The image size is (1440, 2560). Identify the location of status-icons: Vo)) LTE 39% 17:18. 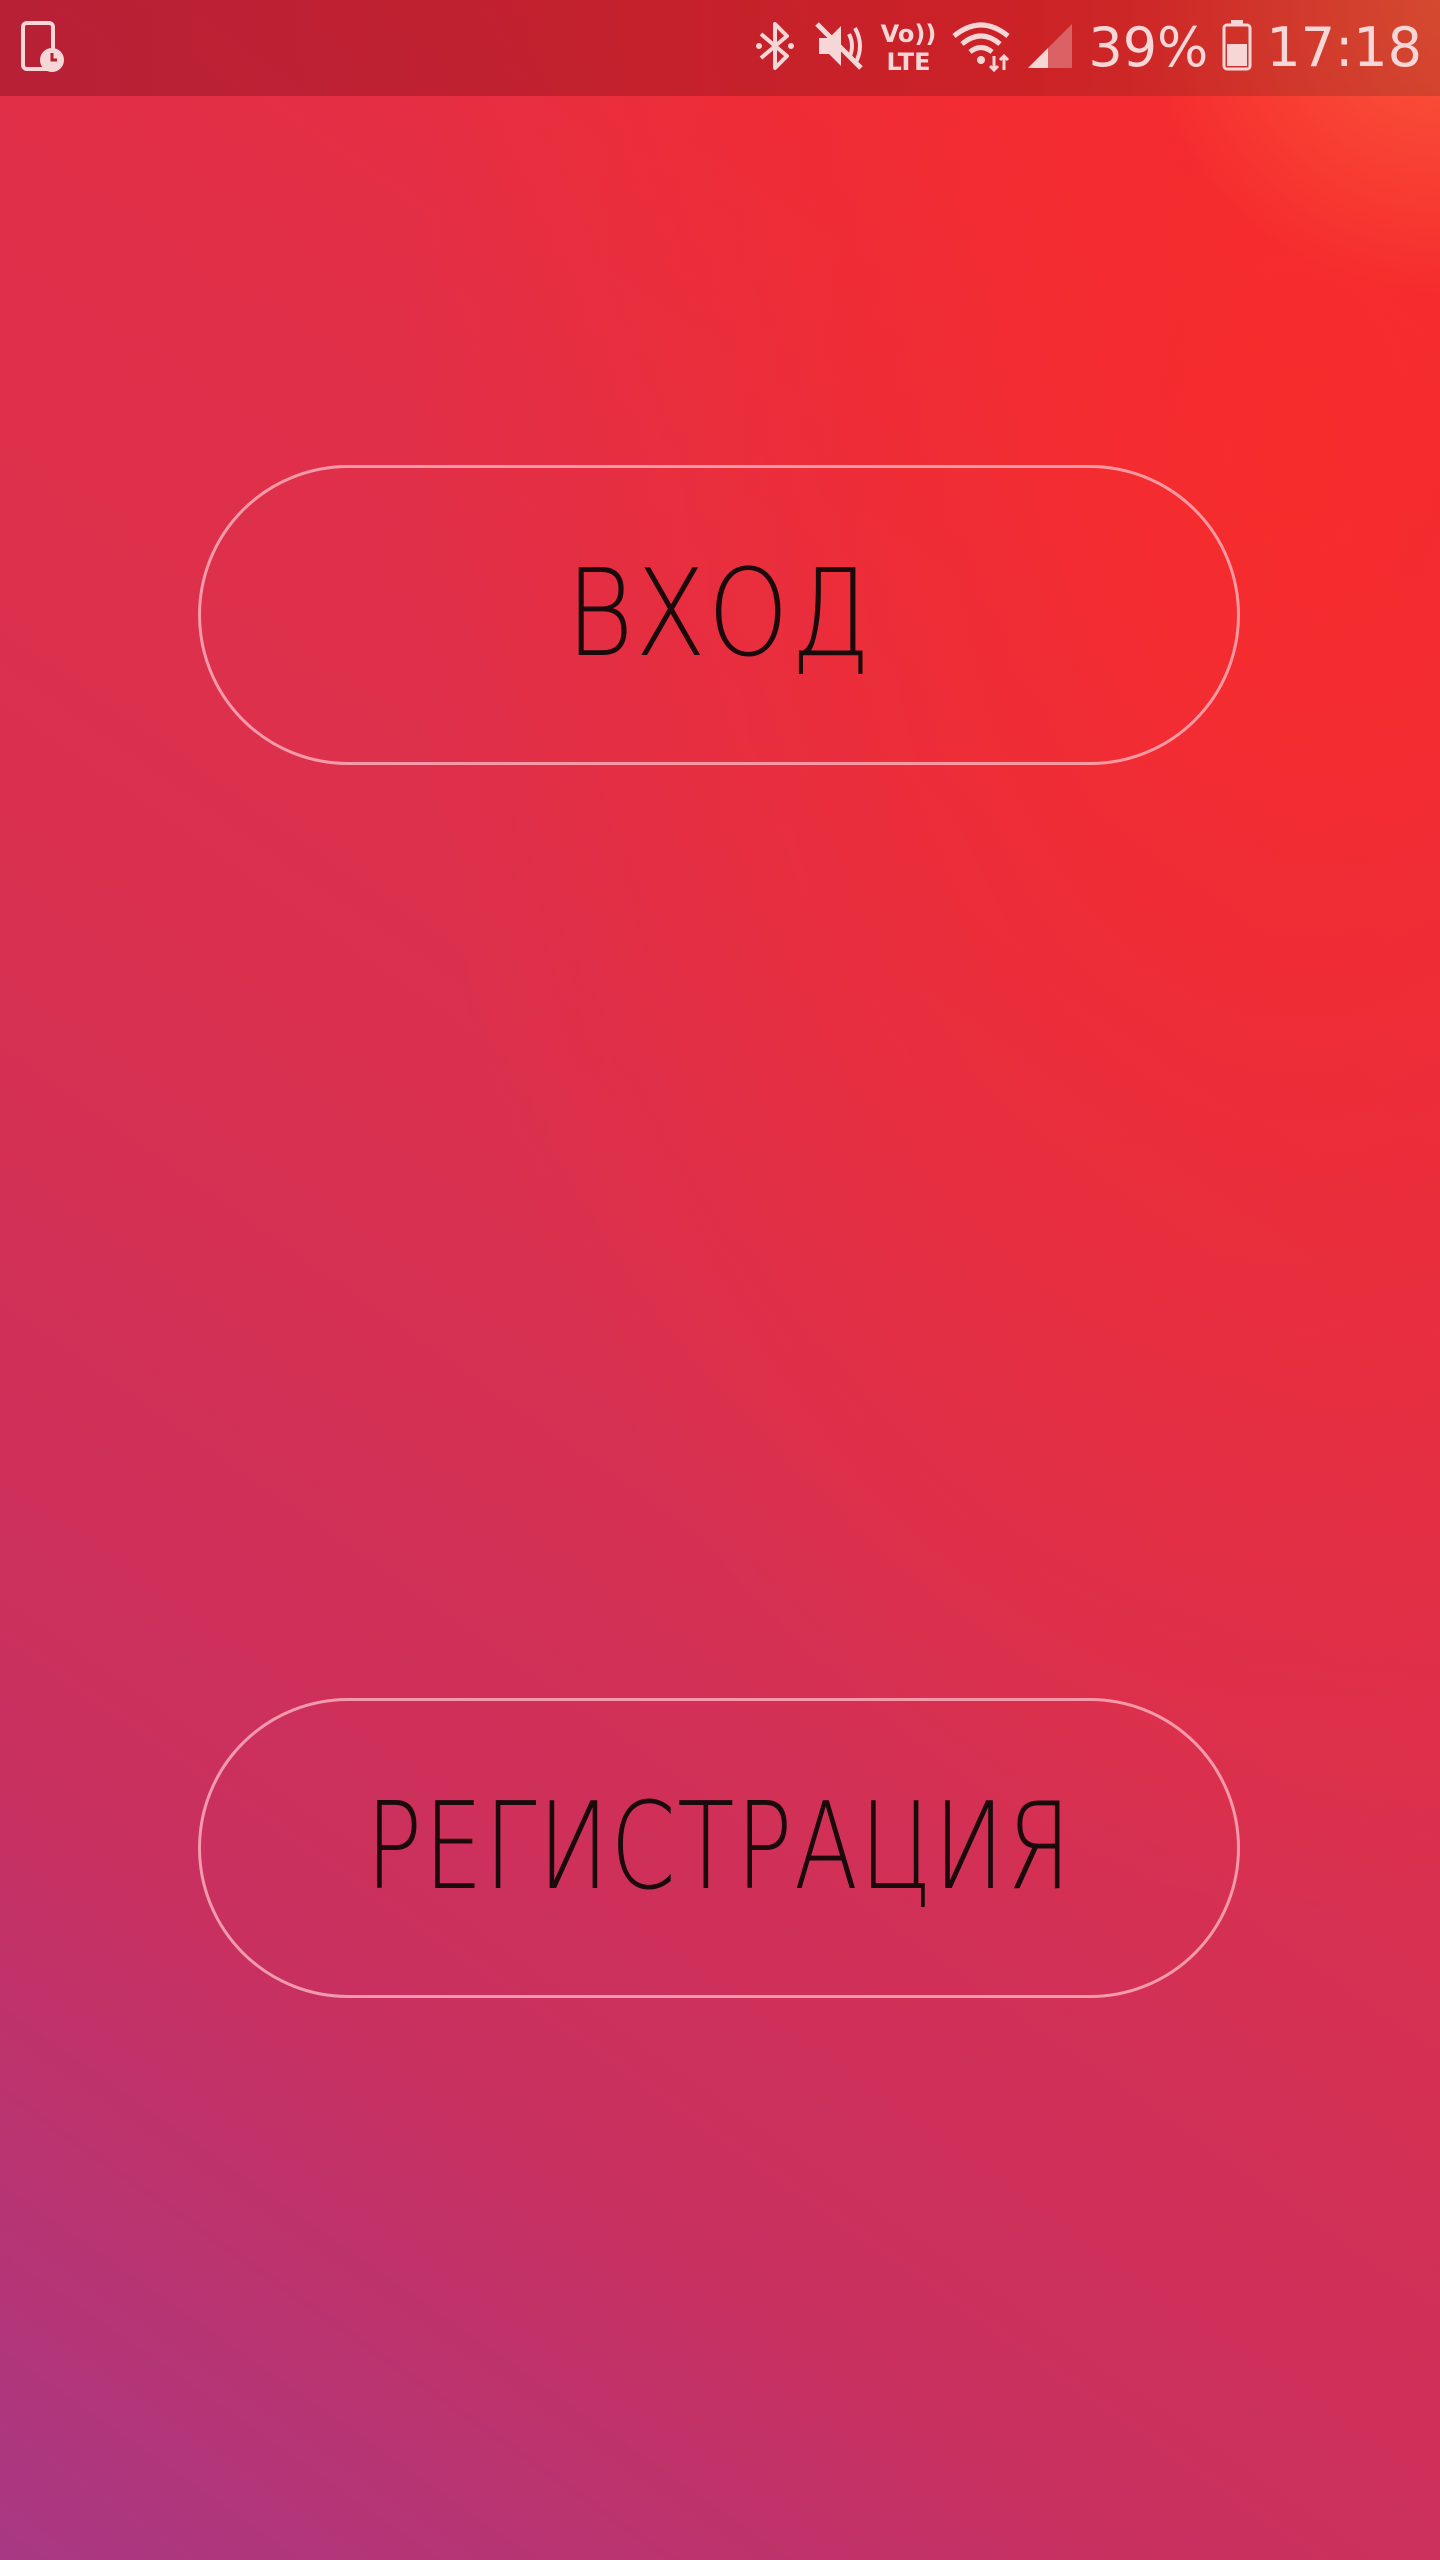
(1087, 48).